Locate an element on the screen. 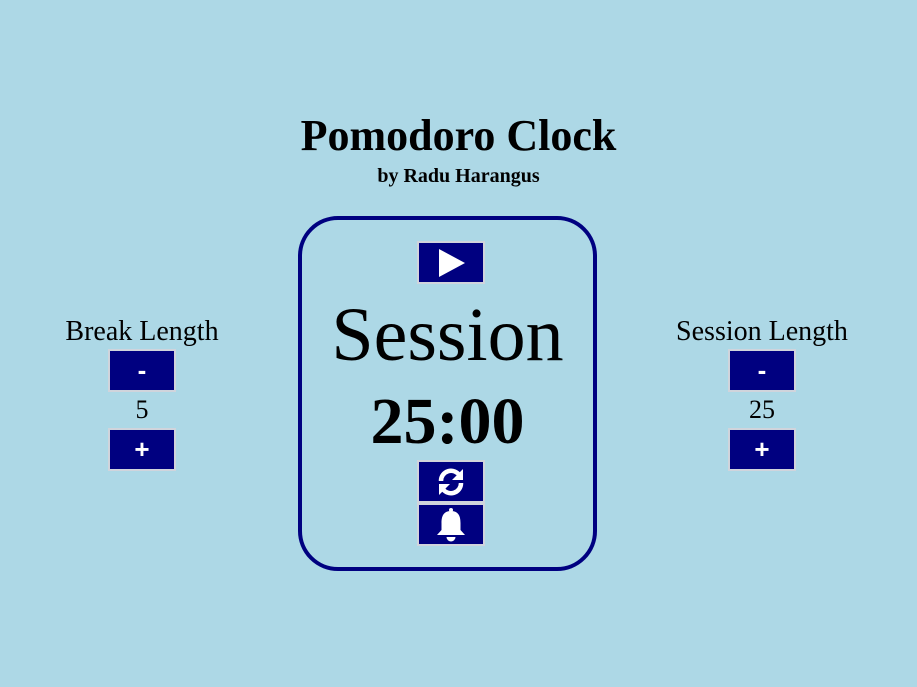 The image size is (917, 687). break-decrement-button: - is located at coordinates (142, 370).